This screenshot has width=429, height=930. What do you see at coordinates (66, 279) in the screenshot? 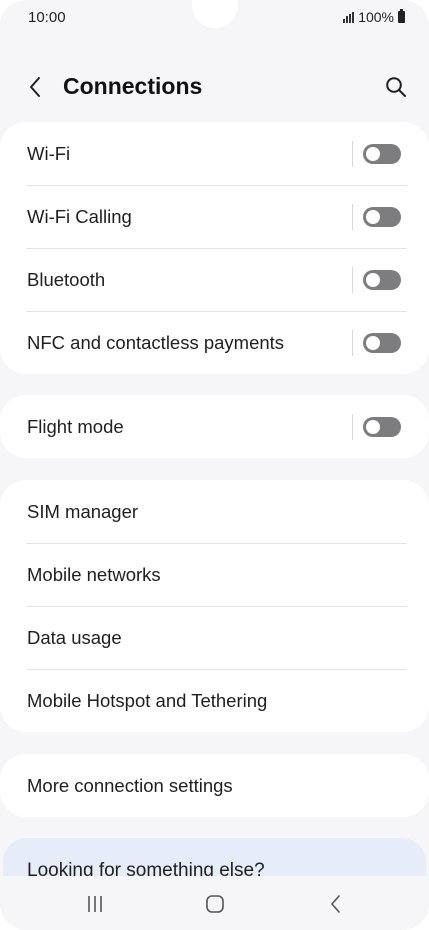
I see `bluetooth-label: Bluetooth` at bounding box center [66, 279].